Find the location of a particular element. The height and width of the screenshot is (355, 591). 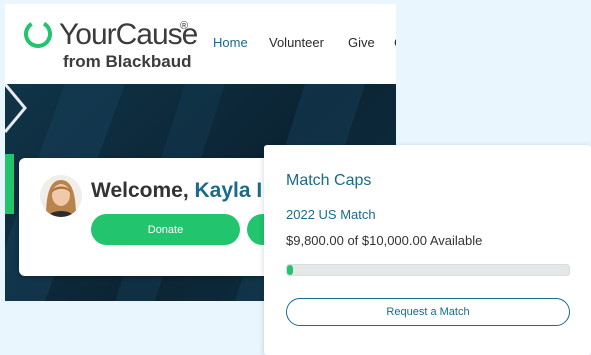

welcome-cut-off-text: I is located at coordinates (259, 190).